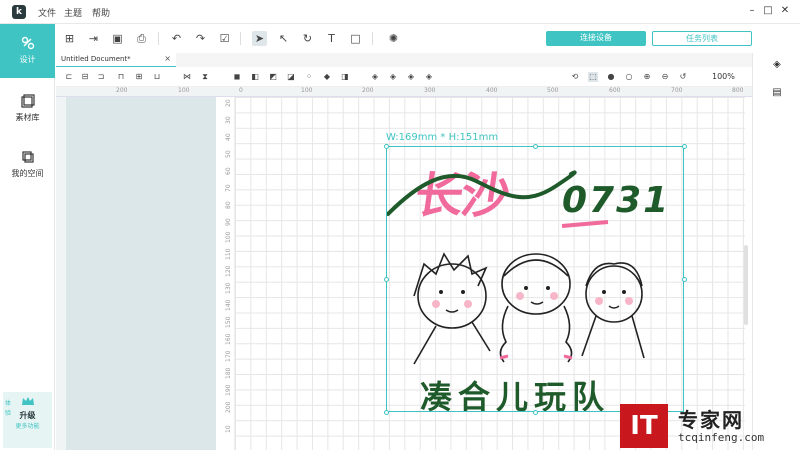  What do you see at coordinates (27, 101) in the screenshot?
I see `gallery-icon` at bounding box center [27, 101].